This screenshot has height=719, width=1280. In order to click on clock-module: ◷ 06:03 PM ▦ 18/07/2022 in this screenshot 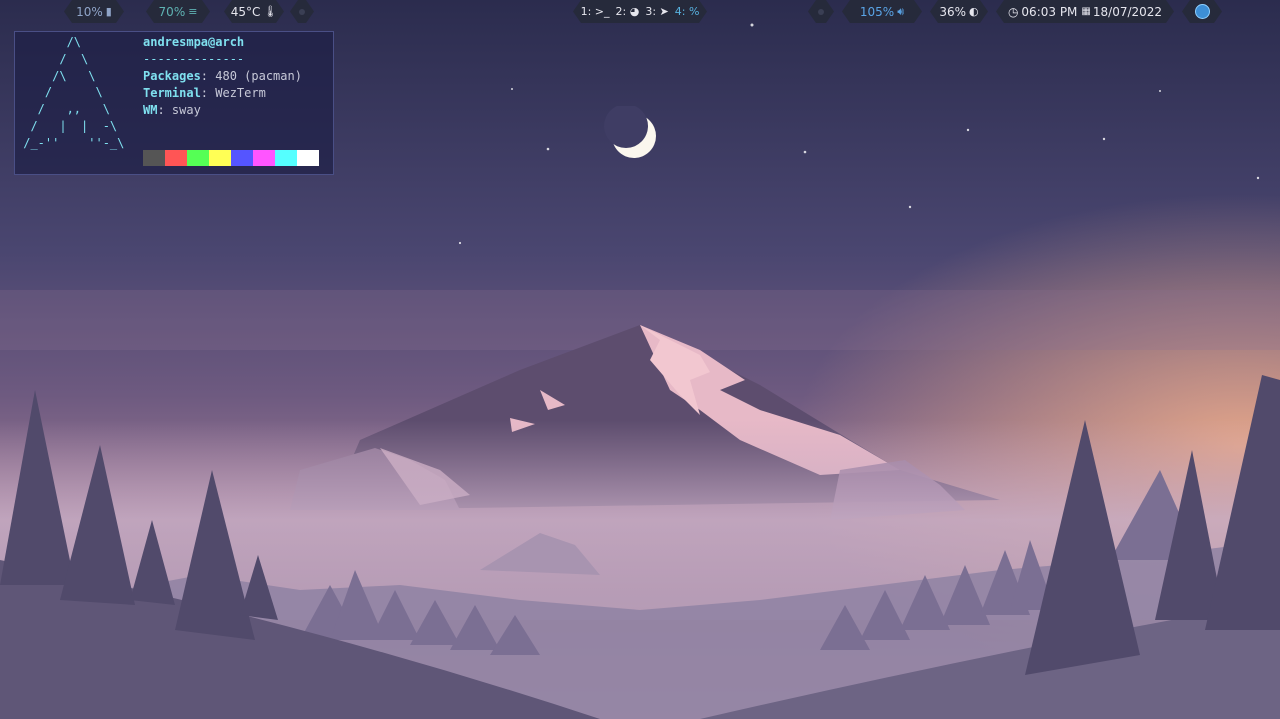, I will do `click(1085, 11)`.